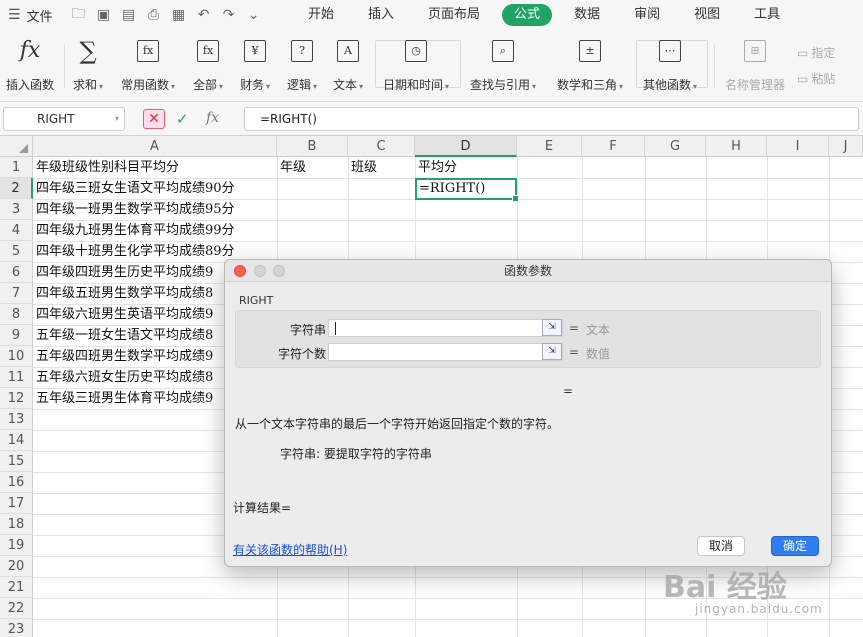  I want to click on cell-a2: 四年级三班女生语文平均成绩90分, so click(155, 188).